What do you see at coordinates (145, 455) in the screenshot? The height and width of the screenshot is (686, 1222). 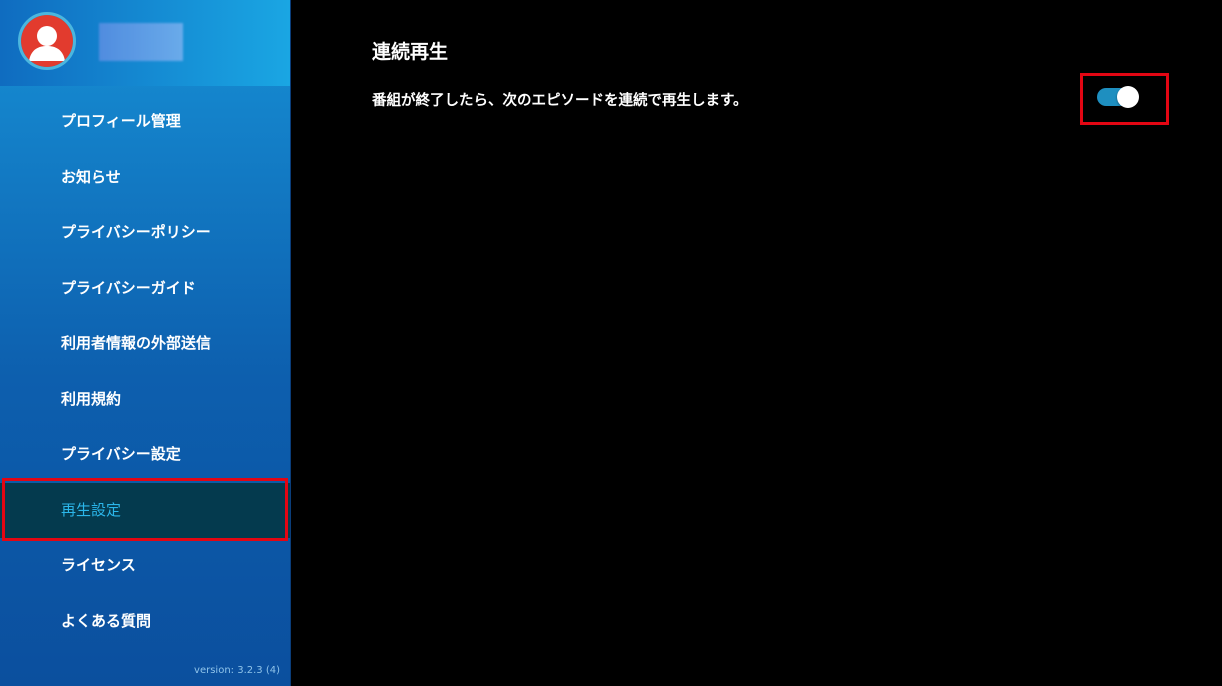 I see `sidebar-item-privacy-settings: プライバシー設定` at bounding box center [145, 455].